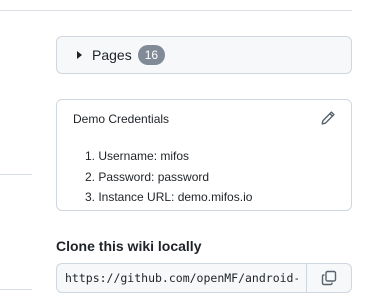  Describe the element at coordinates (169, 197) in the screenshot. I see `list-item: 3. Instance URL: demo.mifos.io` at that location.